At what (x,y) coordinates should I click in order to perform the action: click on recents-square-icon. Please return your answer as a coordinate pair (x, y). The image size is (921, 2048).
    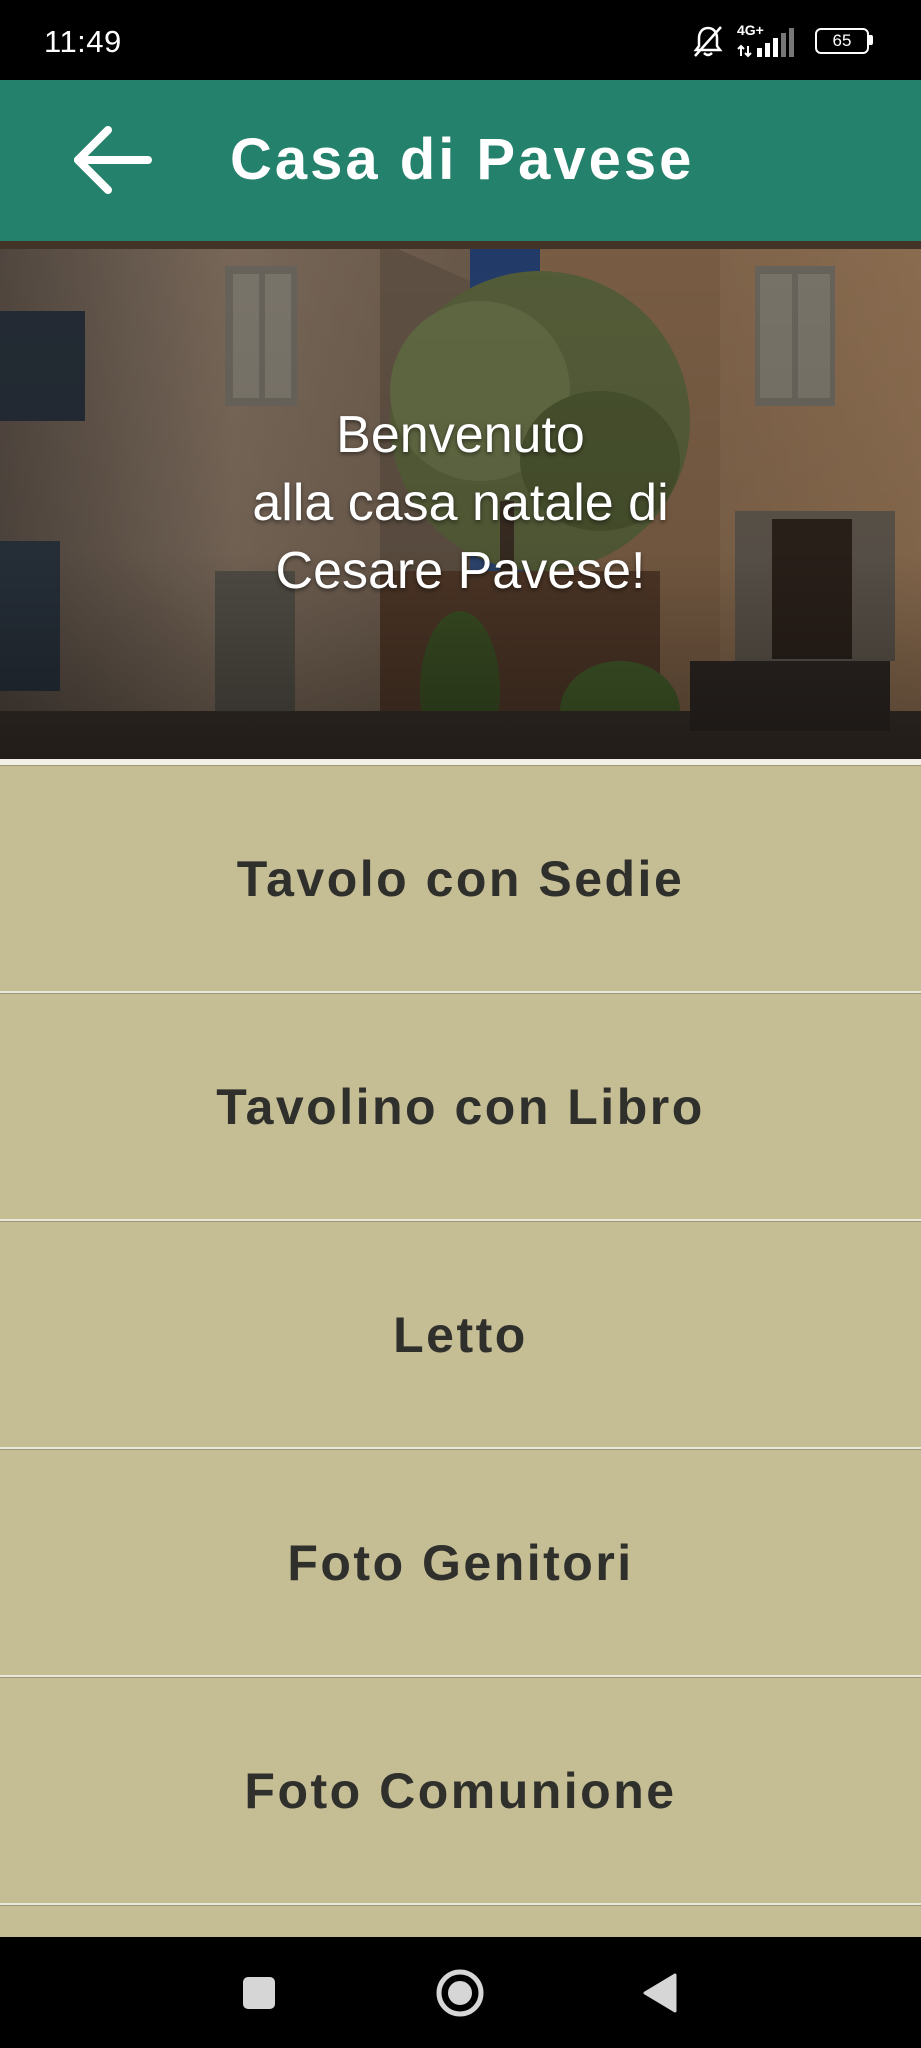
    Looking at the image, I should click on (259, 1993).